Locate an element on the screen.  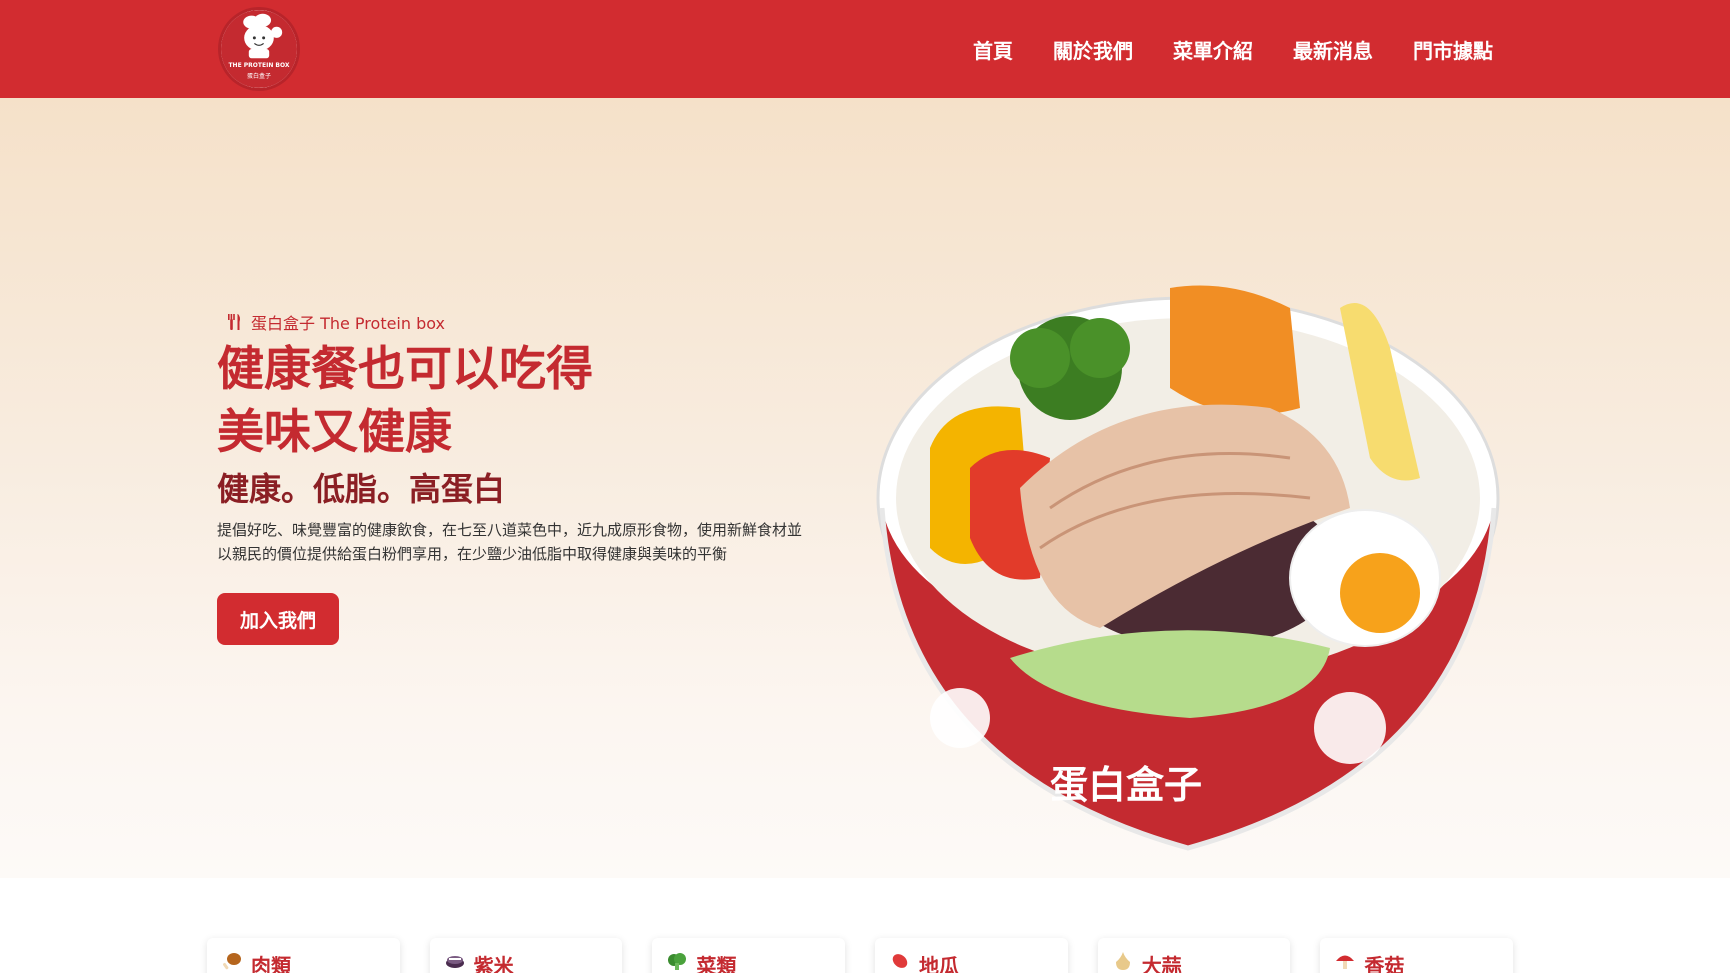
category-meat: 肉類 is located at coordinates (303, 955).